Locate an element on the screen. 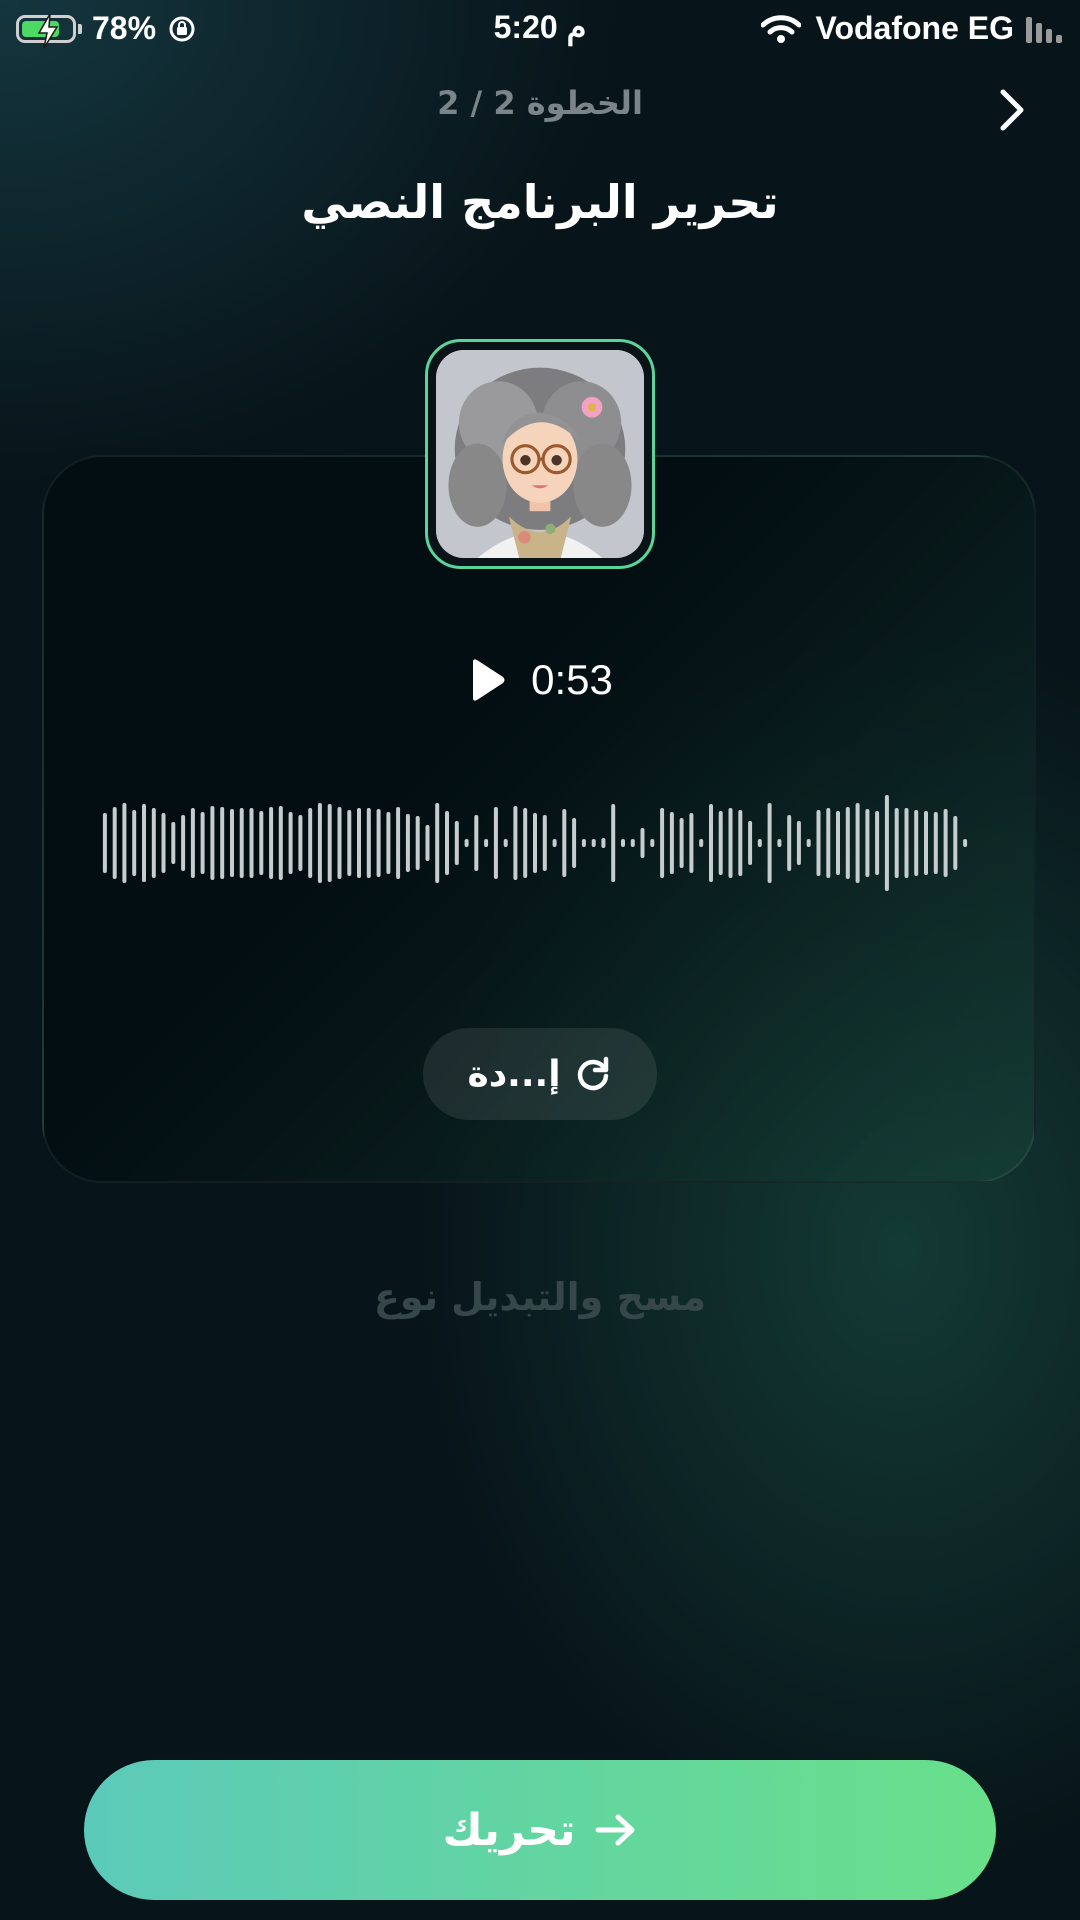  avatar is located at coordinates (540, 454).